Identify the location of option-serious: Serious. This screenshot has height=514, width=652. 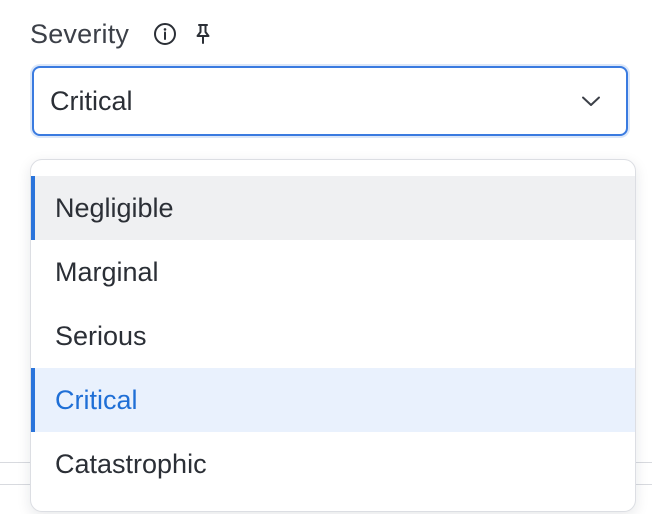
(333, 336).